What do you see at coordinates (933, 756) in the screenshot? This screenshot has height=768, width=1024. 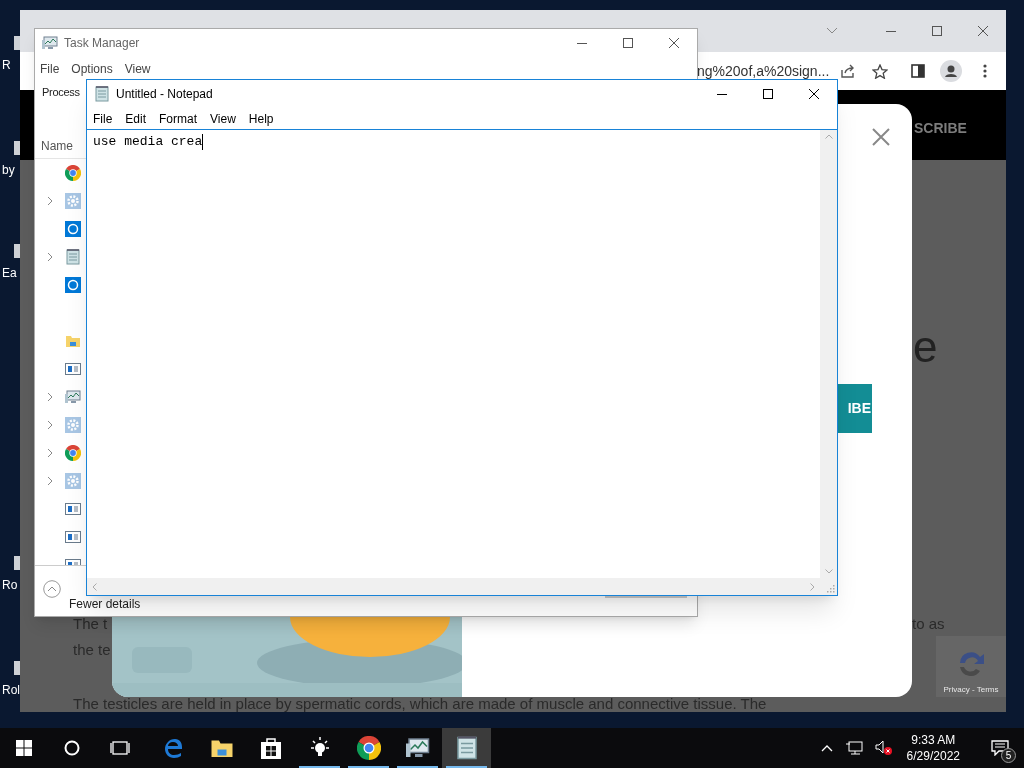 I see `clock-date: 6/29/2022` at bounding box center [933, 756].